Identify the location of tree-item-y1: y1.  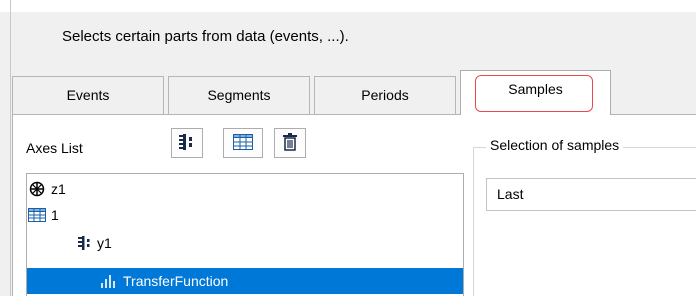
(245, 243).